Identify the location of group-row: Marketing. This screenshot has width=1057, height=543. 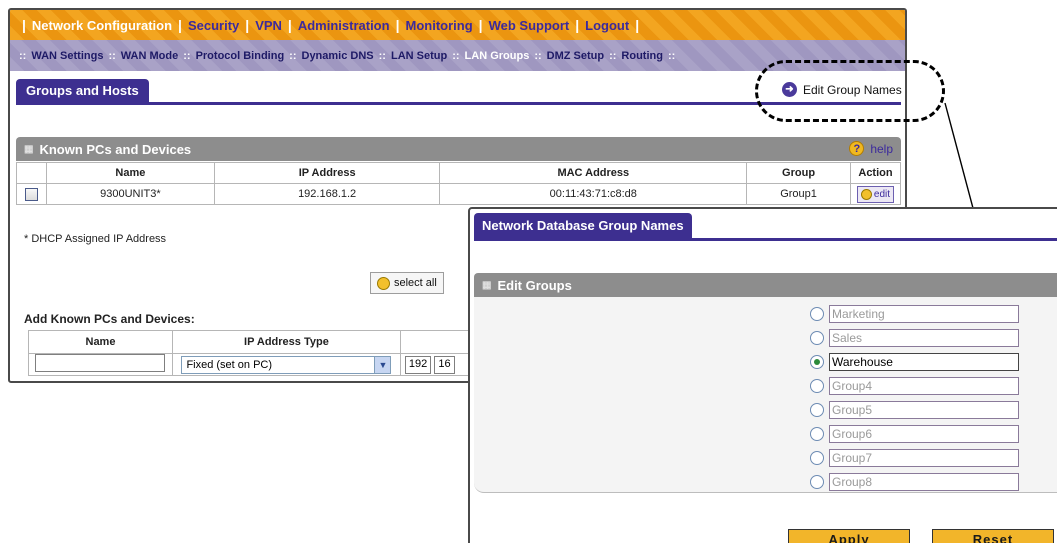
(914, 314).